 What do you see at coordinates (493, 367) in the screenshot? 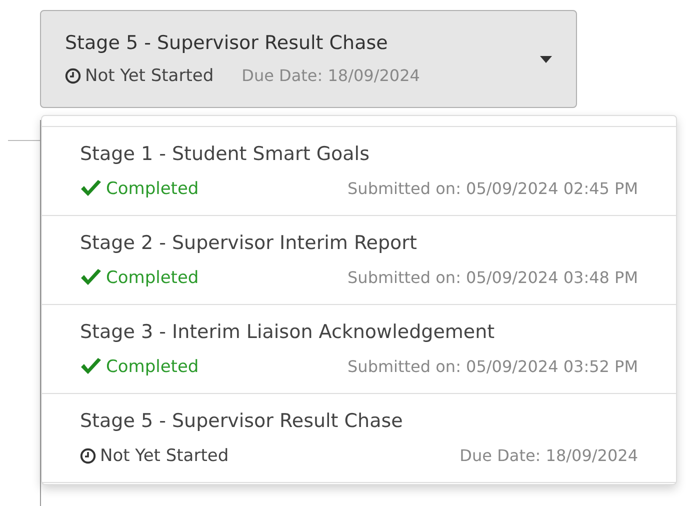
I see `option-date: Submitted on: 05/09/2024 03:52 PM` at bounding box center [493, 367].